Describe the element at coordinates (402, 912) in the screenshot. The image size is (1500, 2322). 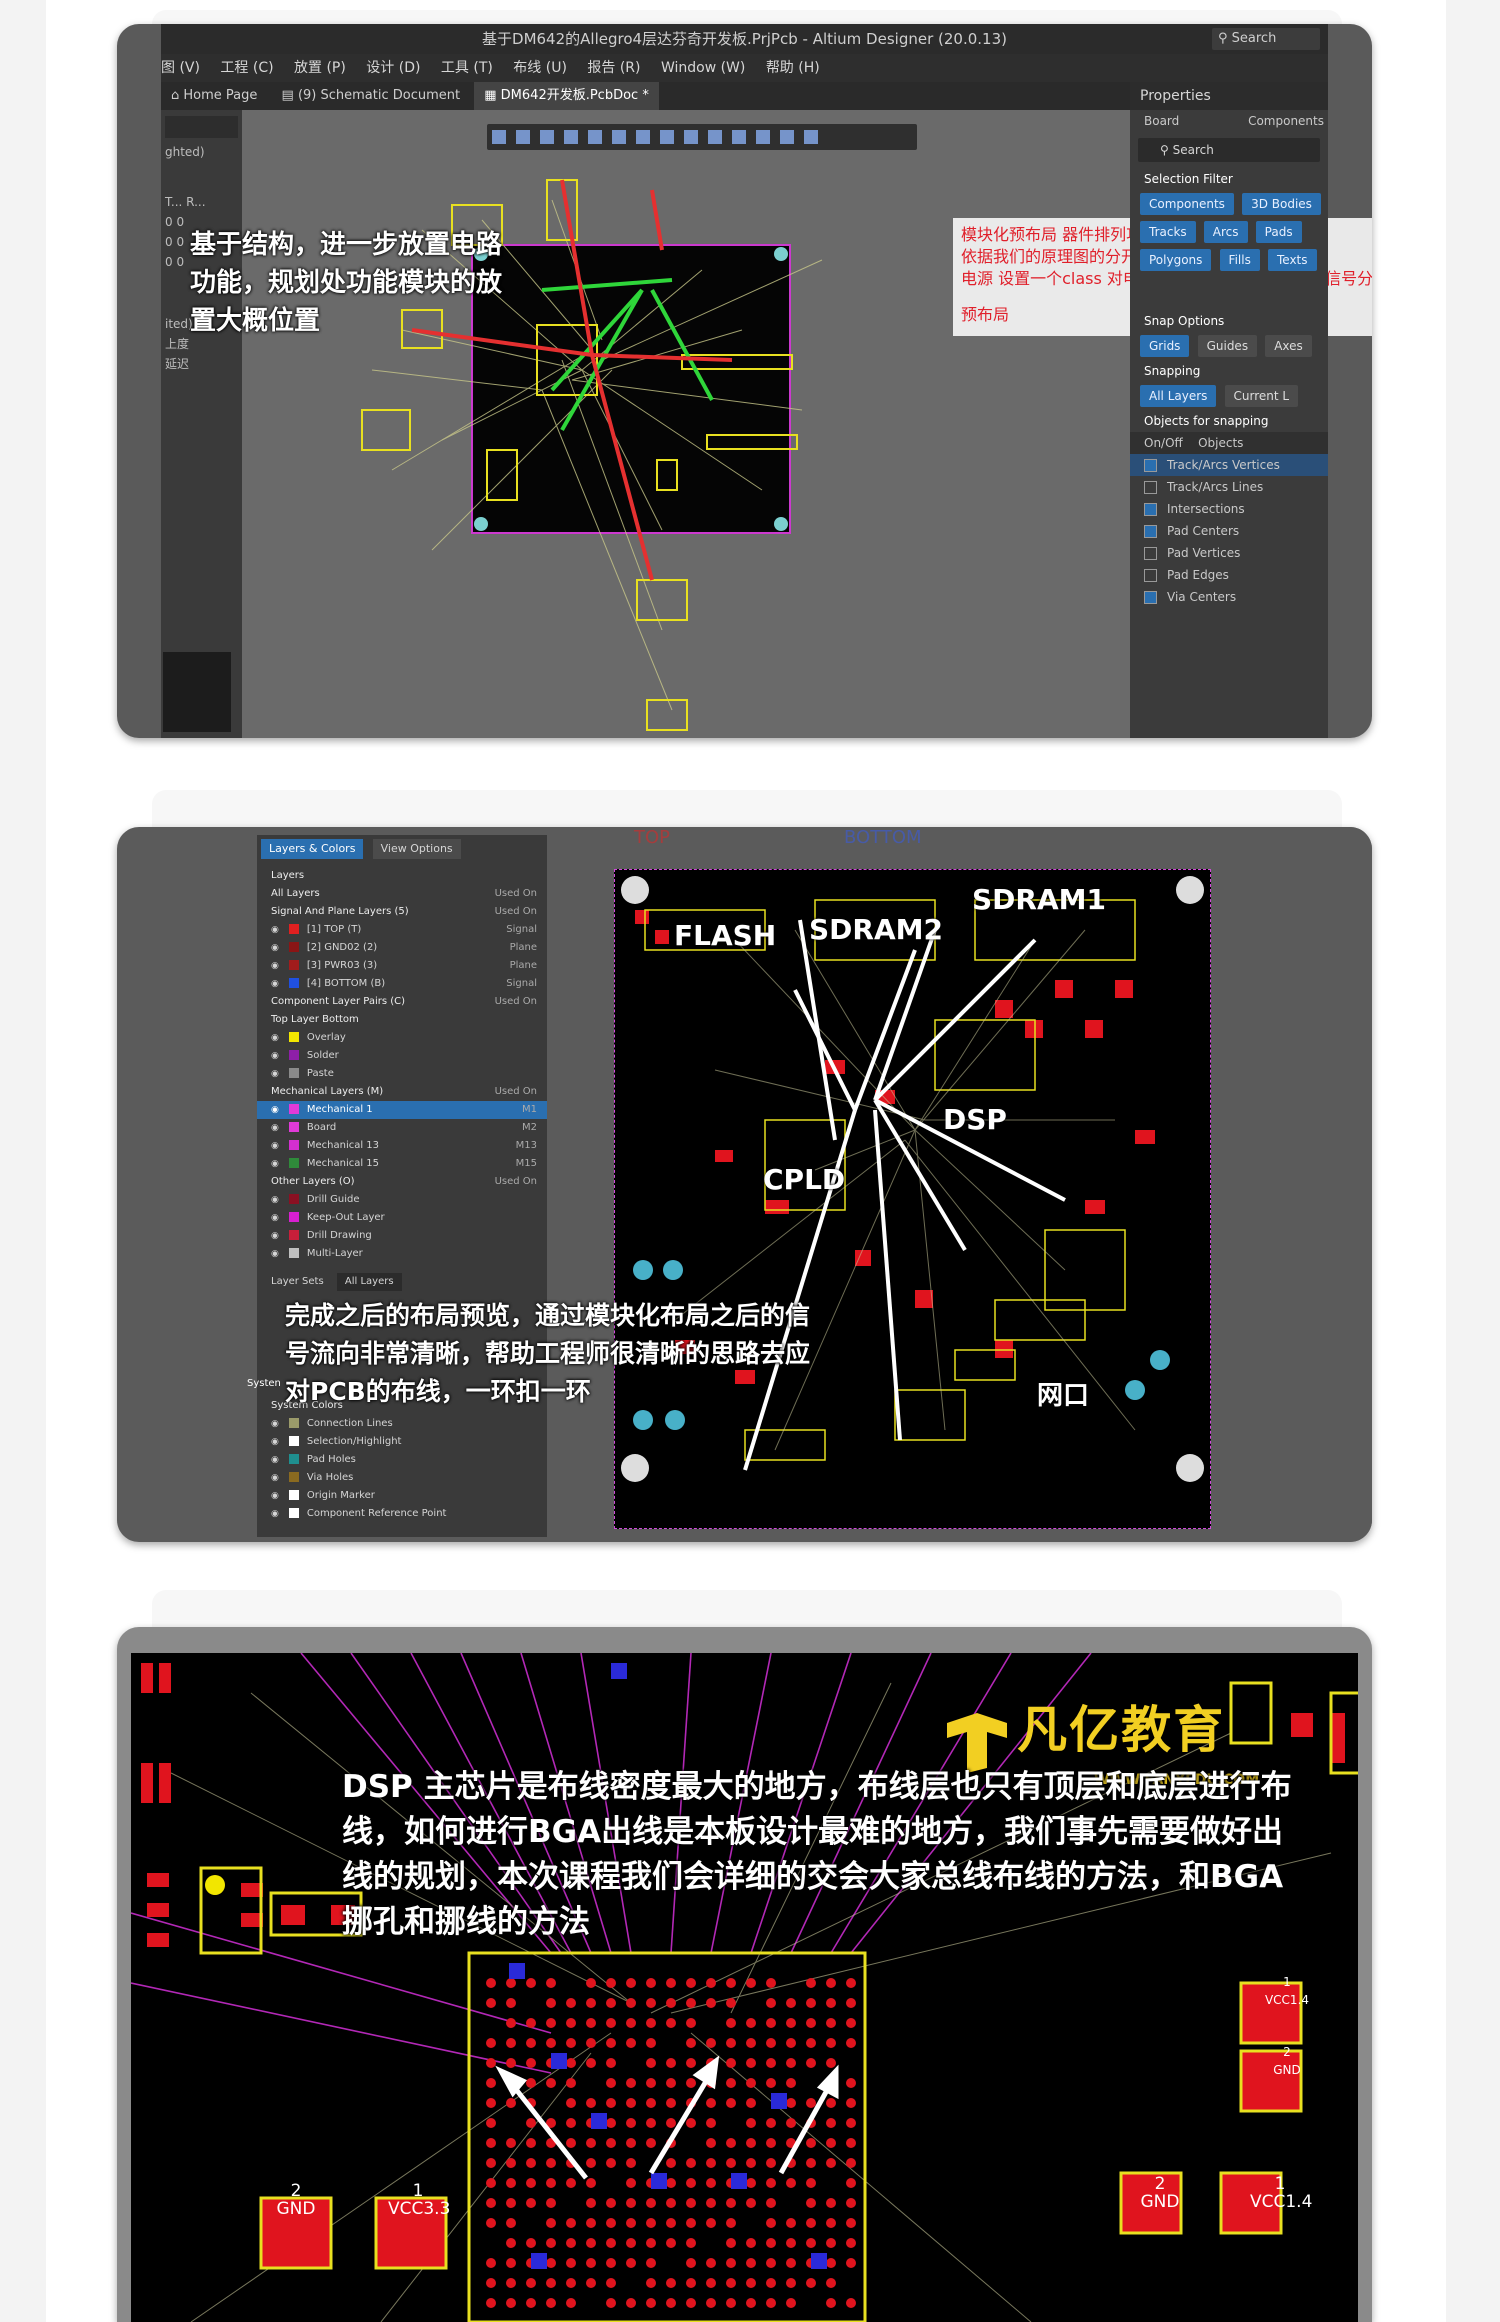
I see `layer-row: Signal And Plane Layers (5) Used On` at that location.